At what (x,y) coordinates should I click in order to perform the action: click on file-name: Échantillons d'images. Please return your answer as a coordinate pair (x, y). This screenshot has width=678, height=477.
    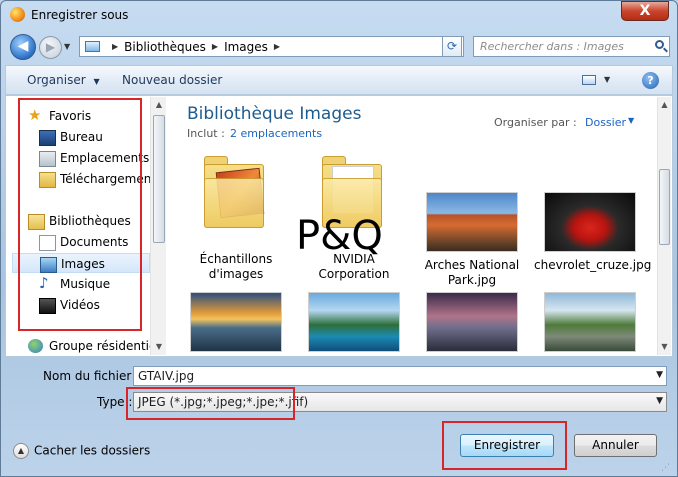
    Looking at the image, I should click on (236, 266).